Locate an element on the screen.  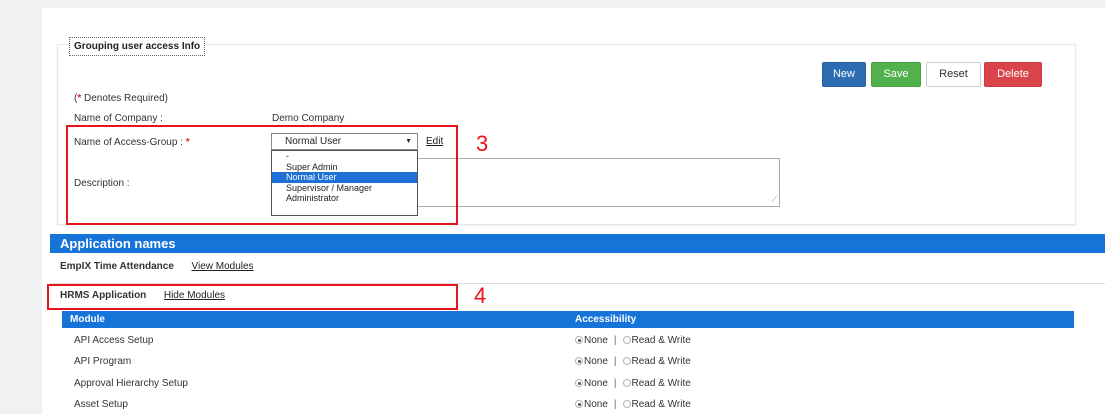
delete-button: Delete is located at coordinates (1013, 74).